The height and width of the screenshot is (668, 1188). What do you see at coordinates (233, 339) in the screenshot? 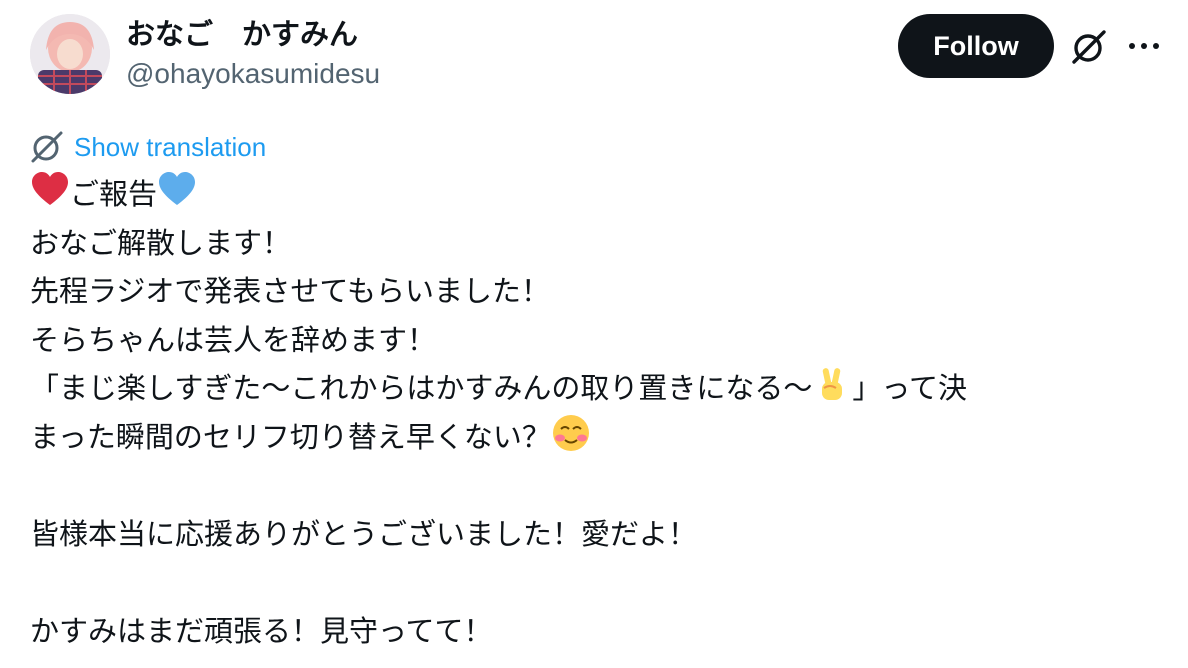
I see `tweet-line: そらちゃんは芸人を辞めます！` at bounding box center [233, 339].